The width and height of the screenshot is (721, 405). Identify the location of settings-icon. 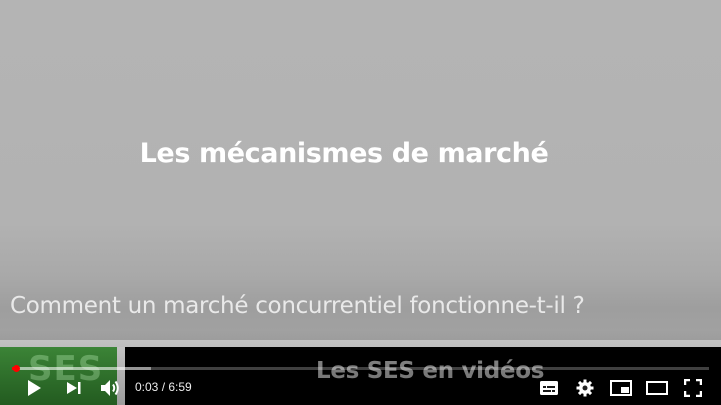
(585, 388).